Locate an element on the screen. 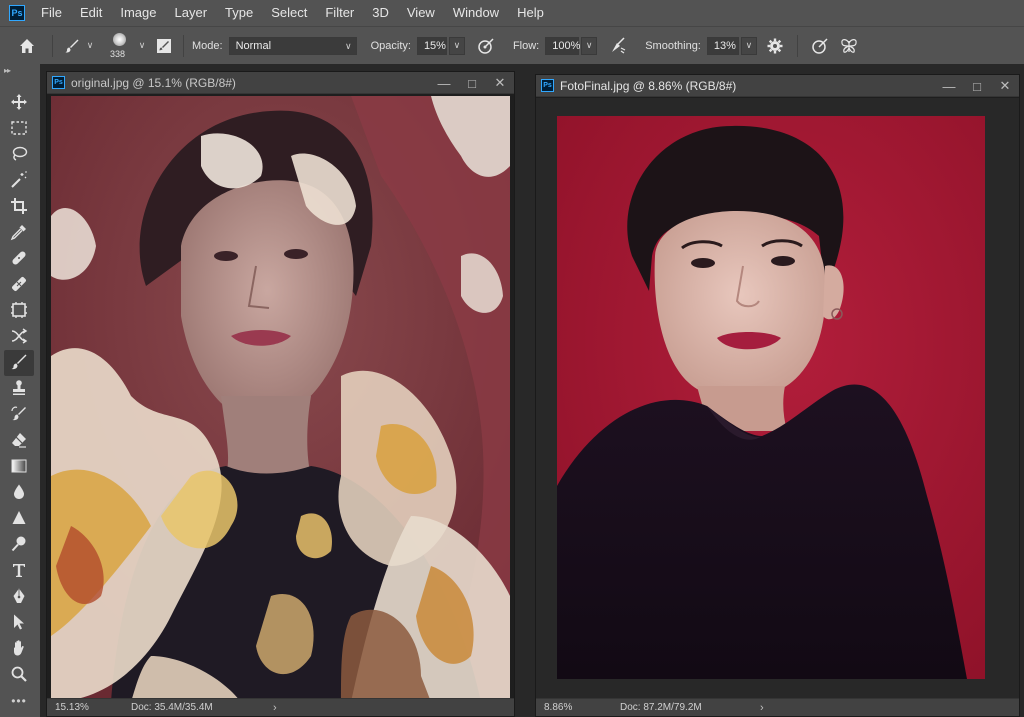 Image resolution: width=1024 pixels, height=717 pixels. home-icon is located at coordinates (27, 46).